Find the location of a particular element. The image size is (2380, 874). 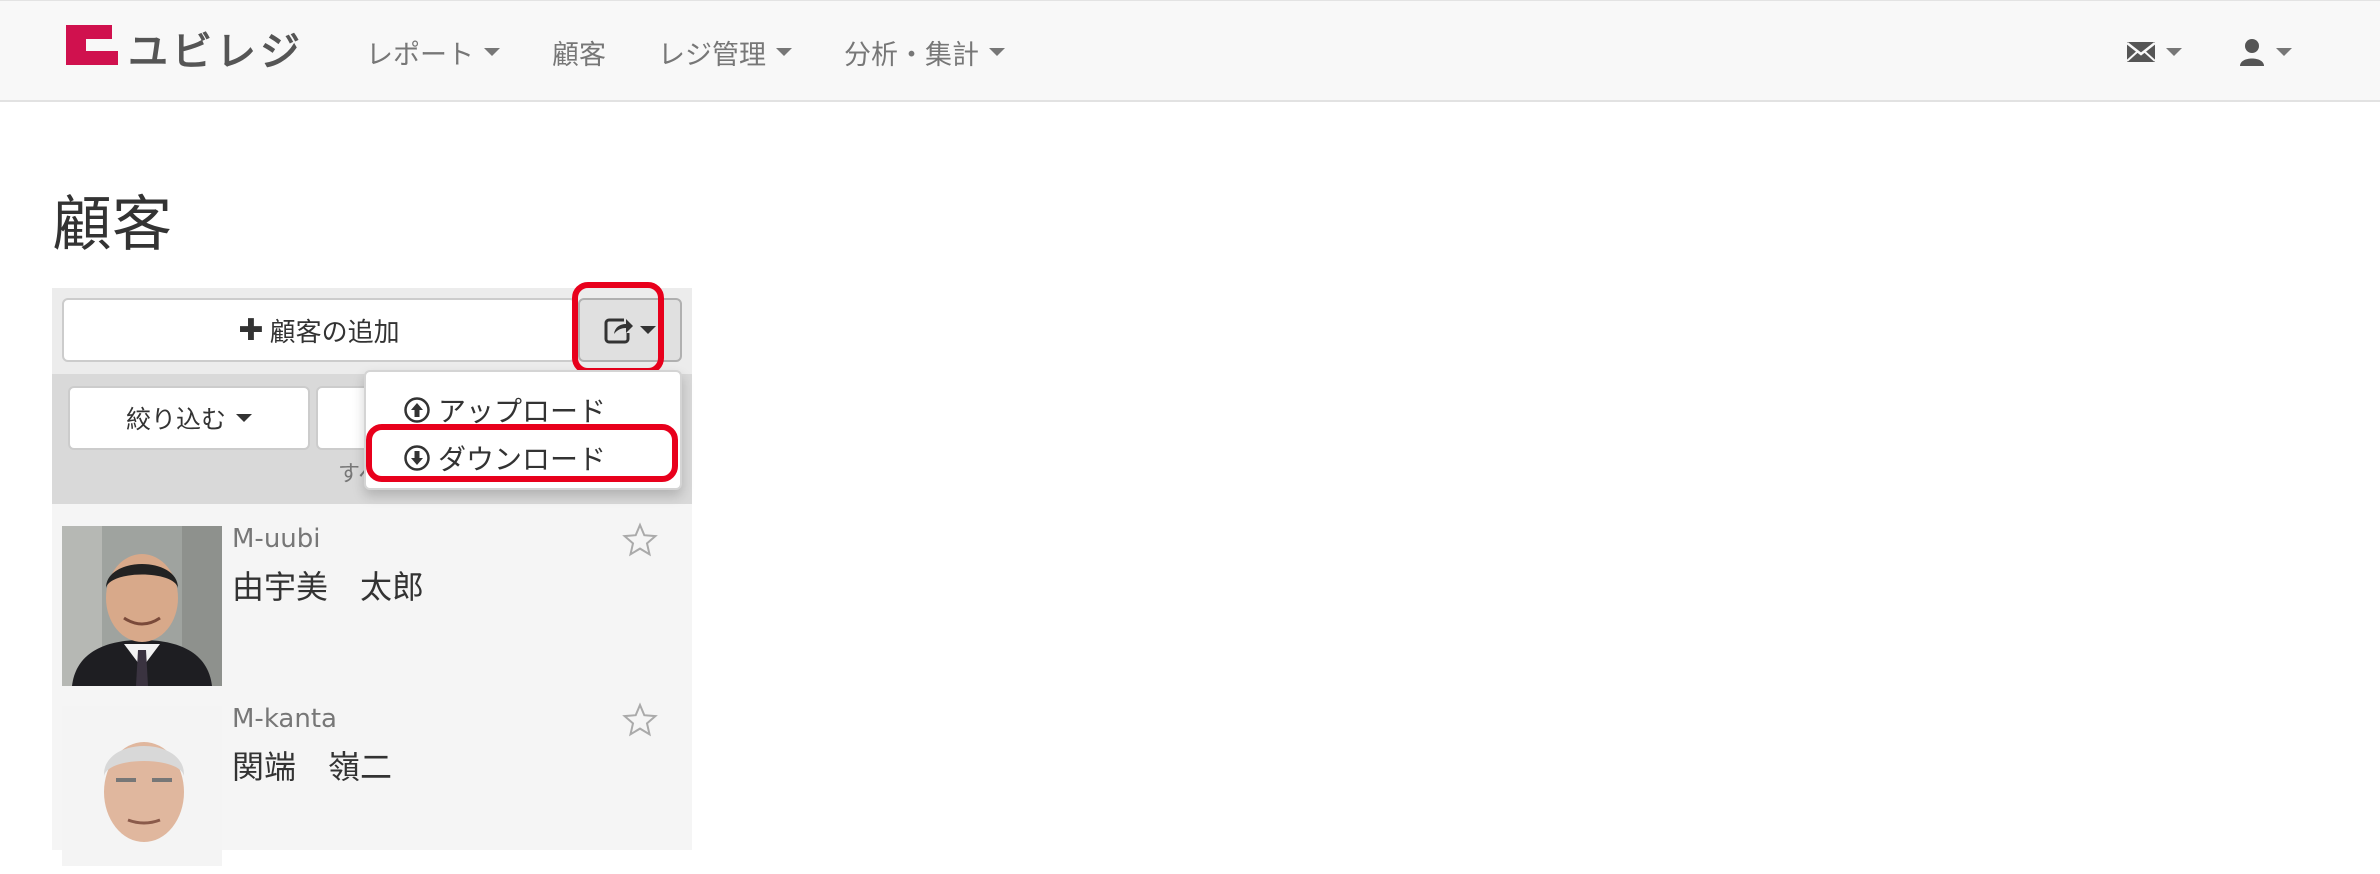

add-customer-label: 顧客の追加 is located at coordinates (334, 332).